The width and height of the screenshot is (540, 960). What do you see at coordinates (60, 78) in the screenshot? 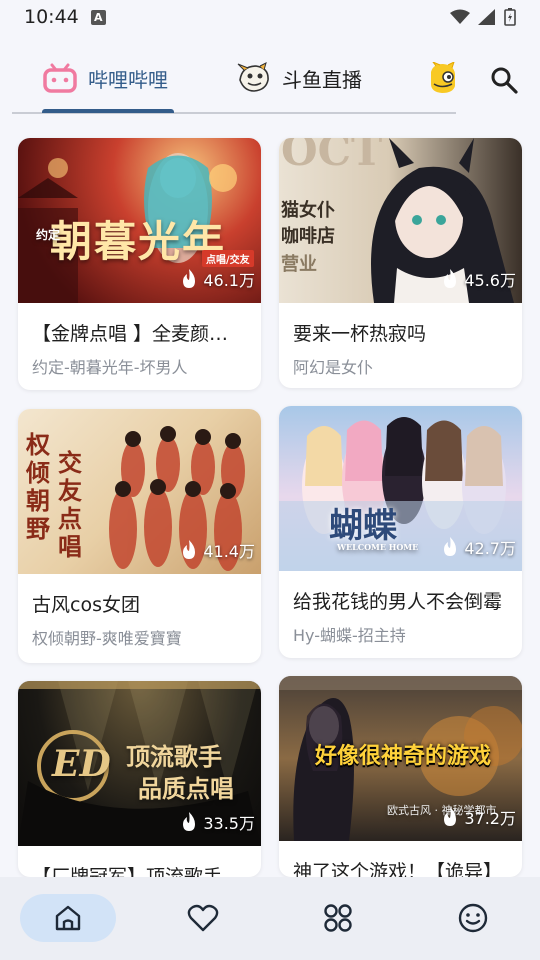
I see `bilibili-icon` at bounding box center [60, 78].